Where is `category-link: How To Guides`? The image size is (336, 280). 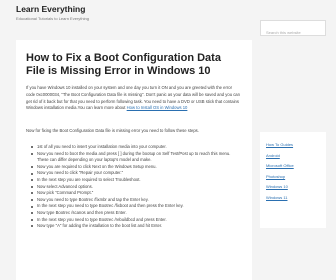 category-link: How To Guides is located at coordinates (279, 144).